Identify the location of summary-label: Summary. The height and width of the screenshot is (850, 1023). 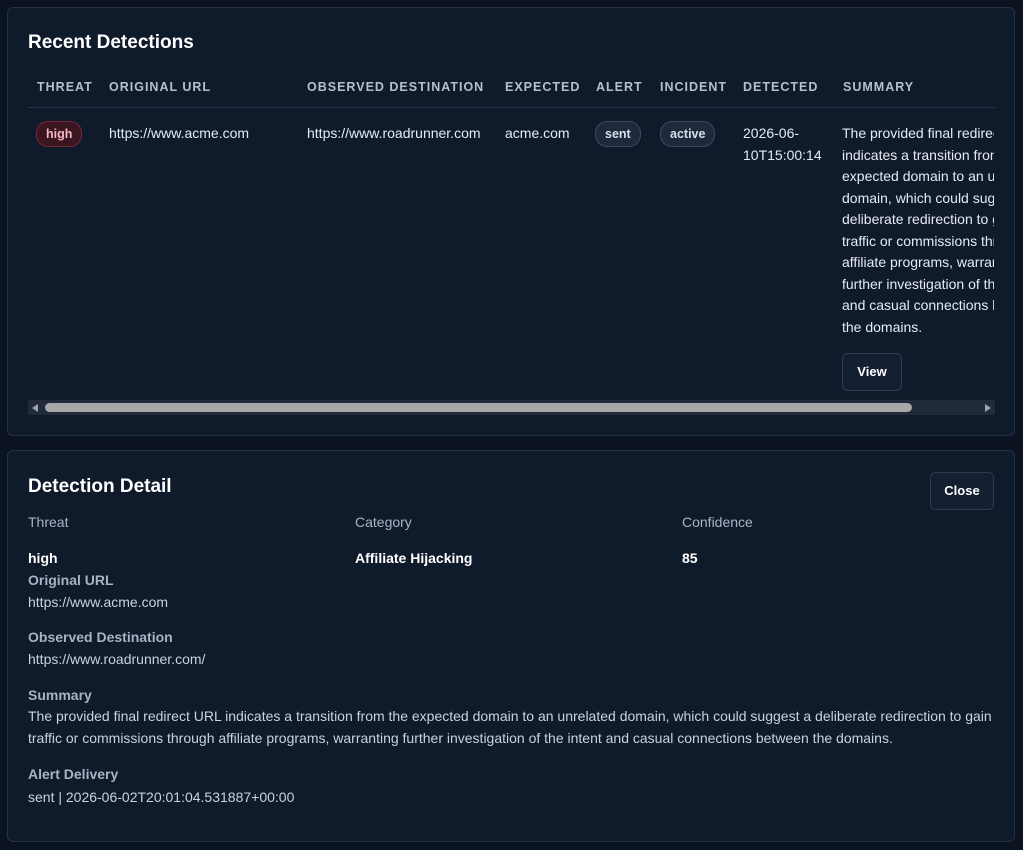
(60, 695).